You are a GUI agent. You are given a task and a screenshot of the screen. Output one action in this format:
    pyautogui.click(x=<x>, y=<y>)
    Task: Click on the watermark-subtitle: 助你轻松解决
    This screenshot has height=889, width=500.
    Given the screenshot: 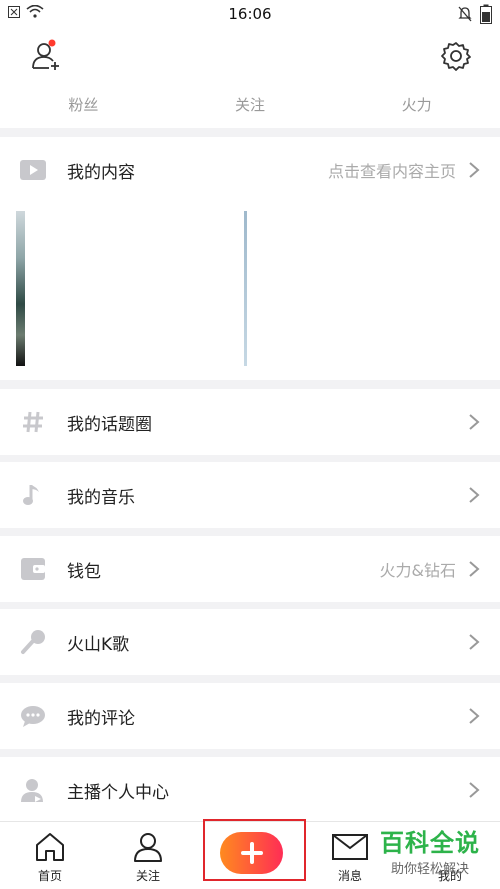 What is the action you would take?
    pyautogui.click(x=429, y=869)
    